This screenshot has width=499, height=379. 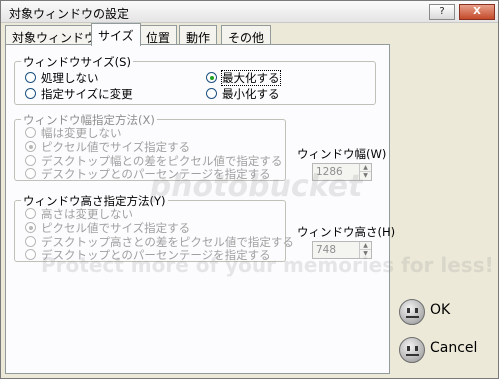 I want to click on tab-other: その他, so click(x=246, y=35).